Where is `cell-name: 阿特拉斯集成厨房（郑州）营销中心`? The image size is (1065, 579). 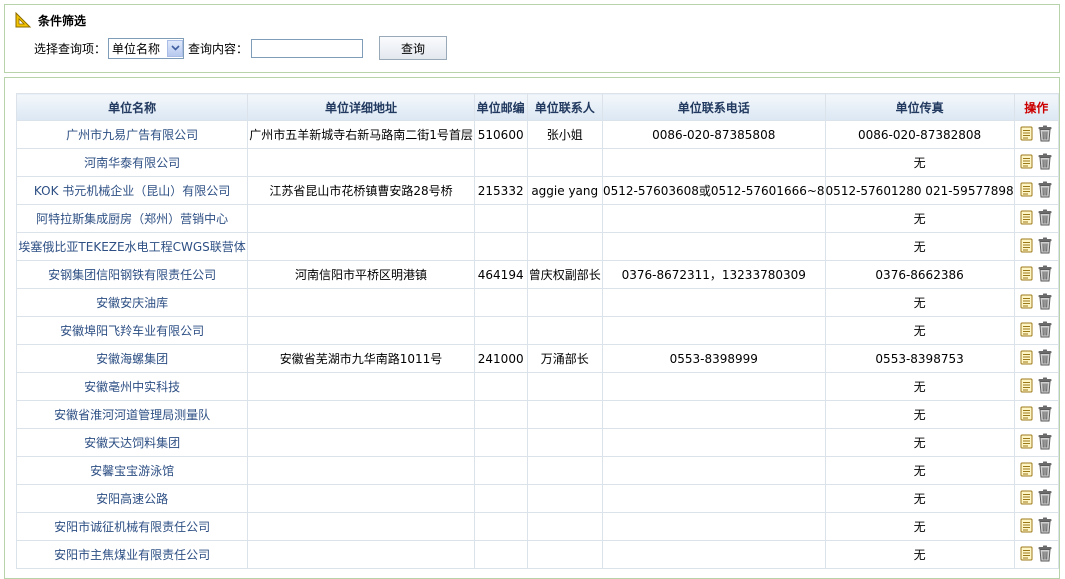
cell-name: 阿特拉斯集成厨房（郑州）营销中心 is located at coordinates (132, 219).